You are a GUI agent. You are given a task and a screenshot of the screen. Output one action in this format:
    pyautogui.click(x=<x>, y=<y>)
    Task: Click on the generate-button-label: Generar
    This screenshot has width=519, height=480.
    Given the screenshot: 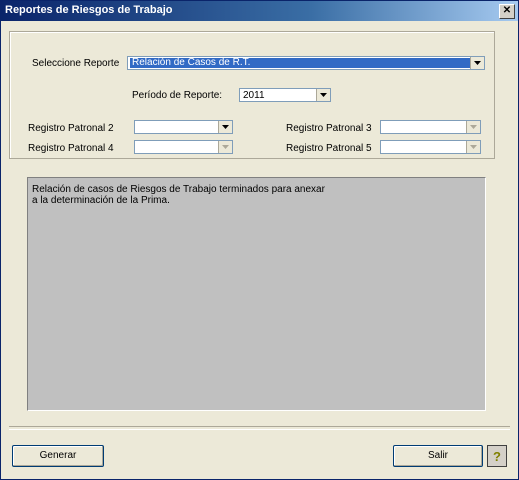 What is the action you would take?
    pyautogui.click(x=58, y=455)
    